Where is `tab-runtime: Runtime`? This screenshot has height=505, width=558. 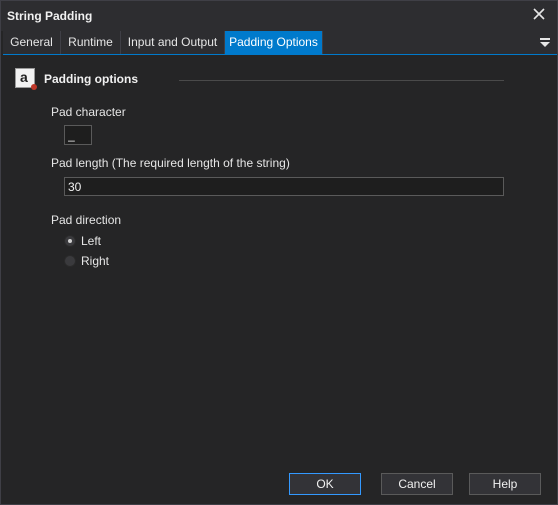
tab-runtime: Runtime is located at coordinates (91, 42).